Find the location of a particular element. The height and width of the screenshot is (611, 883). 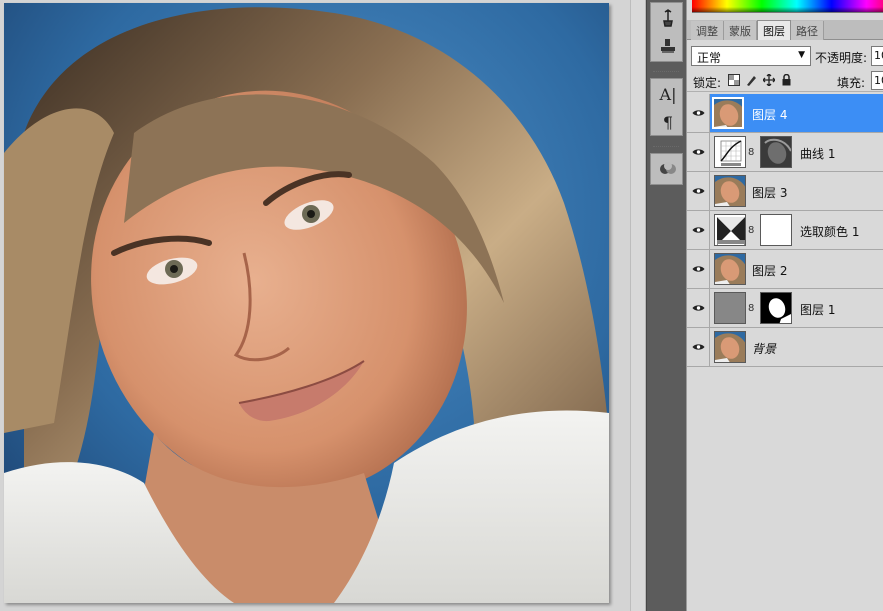

clone-source-icon is located at coordinates (668, 46).